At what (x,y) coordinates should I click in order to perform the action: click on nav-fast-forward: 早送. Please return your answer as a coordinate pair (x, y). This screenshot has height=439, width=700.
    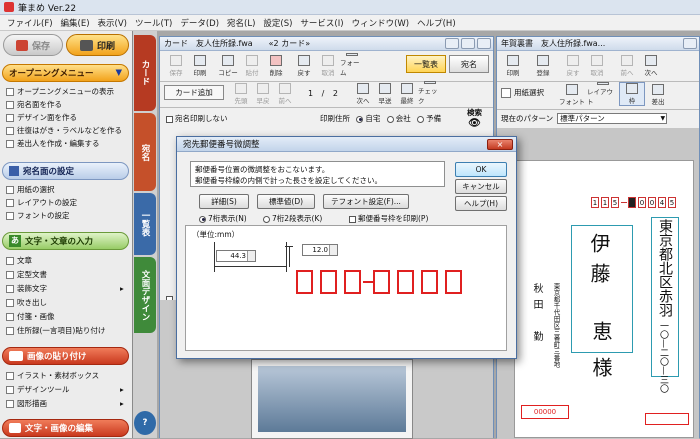
    Looking at the image, I should click on (385, 93).